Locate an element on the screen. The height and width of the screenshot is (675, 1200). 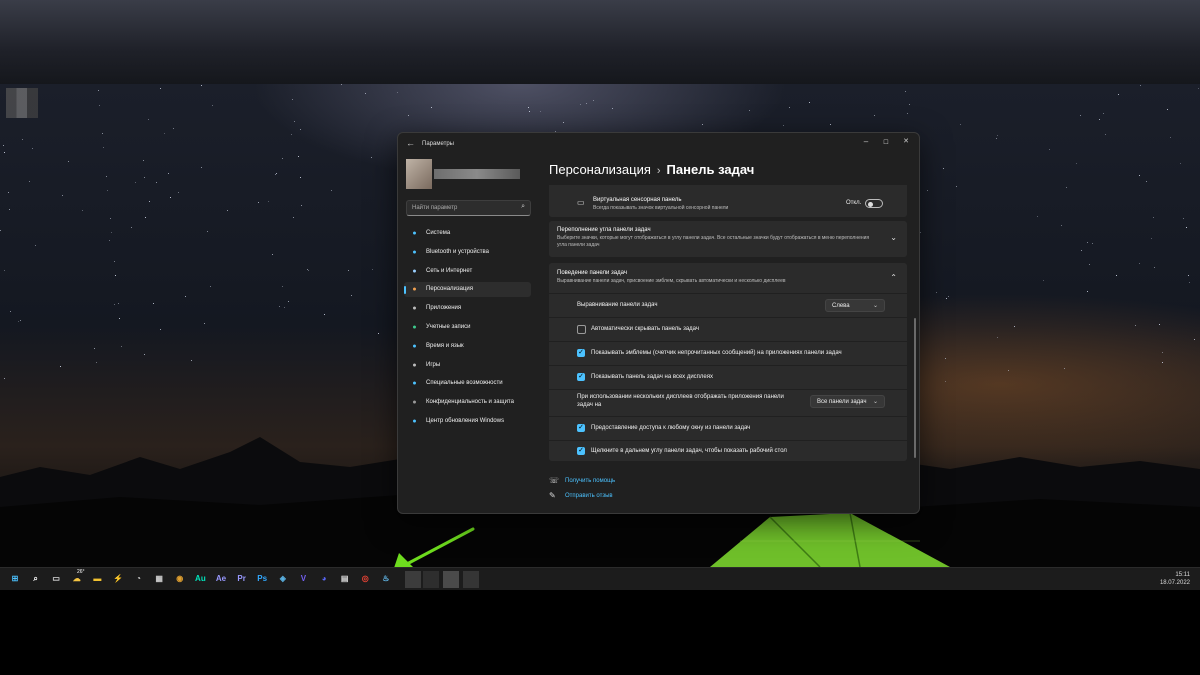
chrome-icon: ◎ is located at coordinates (365, 579).